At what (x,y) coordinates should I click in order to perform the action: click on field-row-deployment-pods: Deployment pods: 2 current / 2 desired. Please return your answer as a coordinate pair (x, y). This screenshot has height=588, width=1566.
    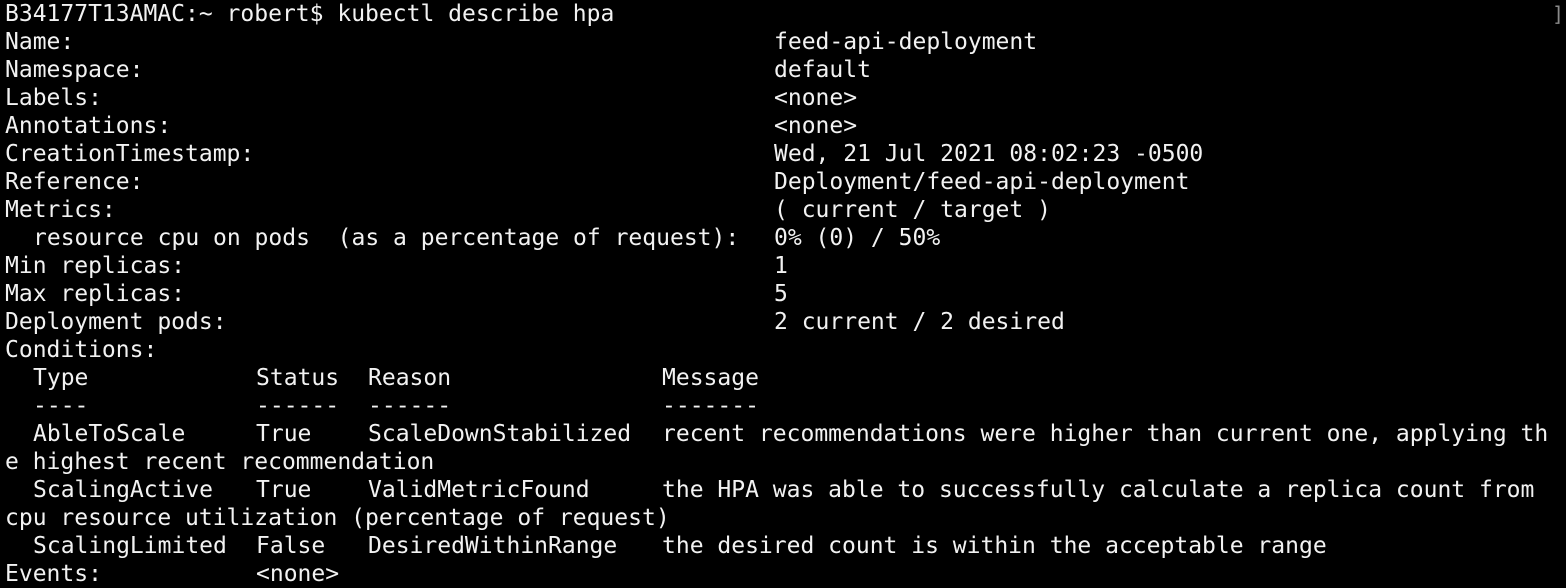
    Looking at the image, I should click on (785, 322).